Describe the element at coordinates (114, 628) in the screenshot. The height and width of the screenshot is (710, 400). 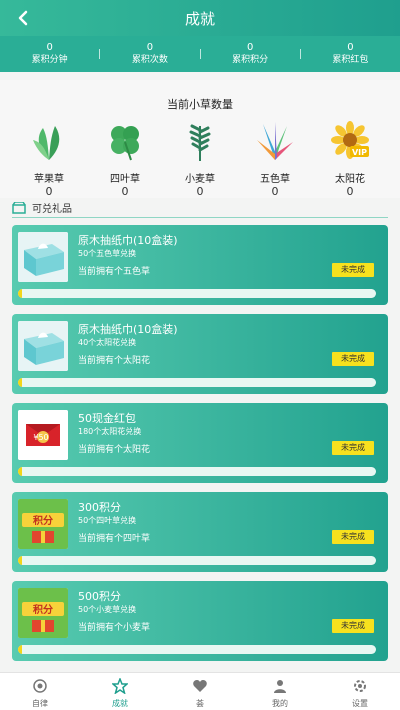
I see `gift-owned: 当前拥有个小麦草` at that location.